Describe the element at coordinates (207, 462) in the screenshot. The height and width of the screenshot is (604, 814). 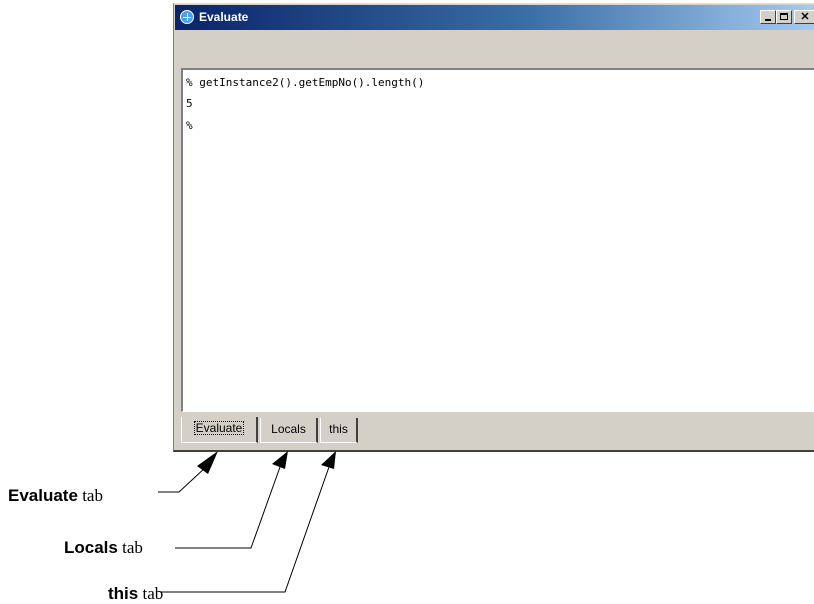
I see `evaluate-tab-arrowhead` at that location.